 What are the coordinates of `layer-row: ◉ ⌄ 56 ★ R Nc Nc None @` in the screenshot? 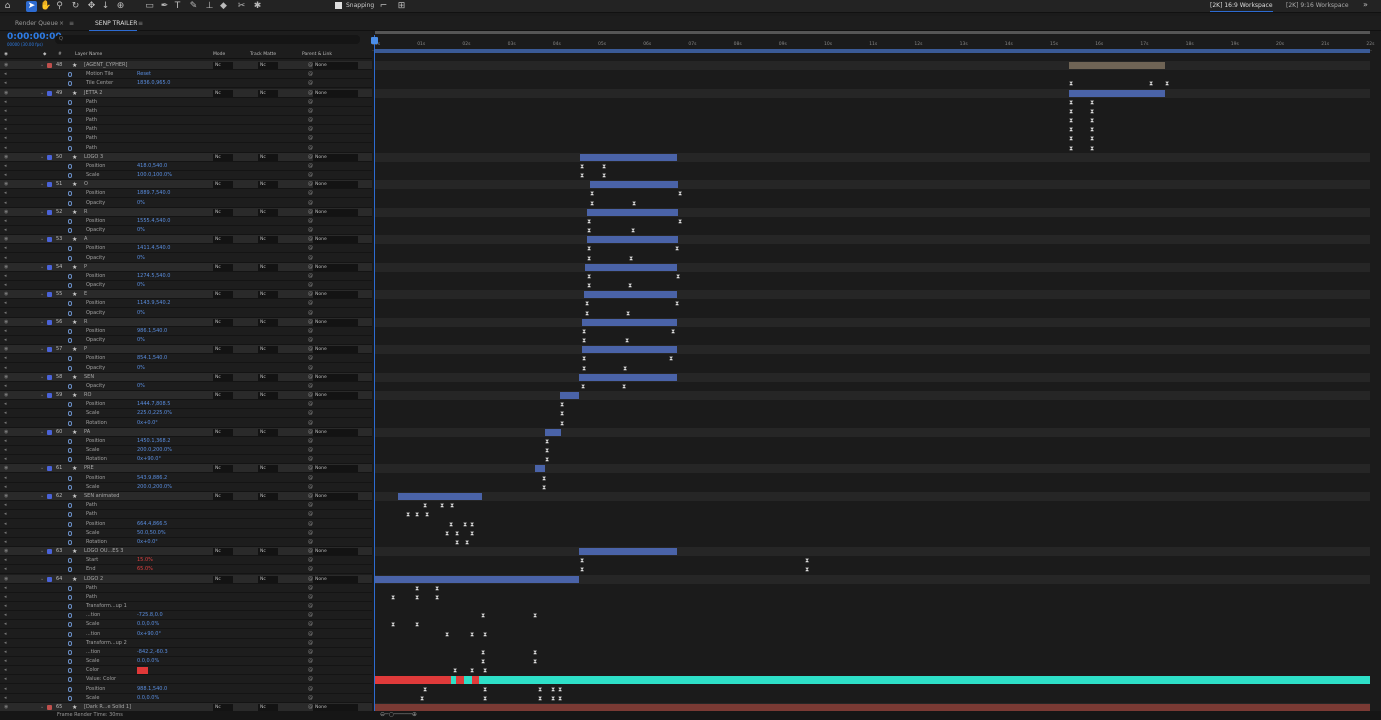 It's located at (186, 322).